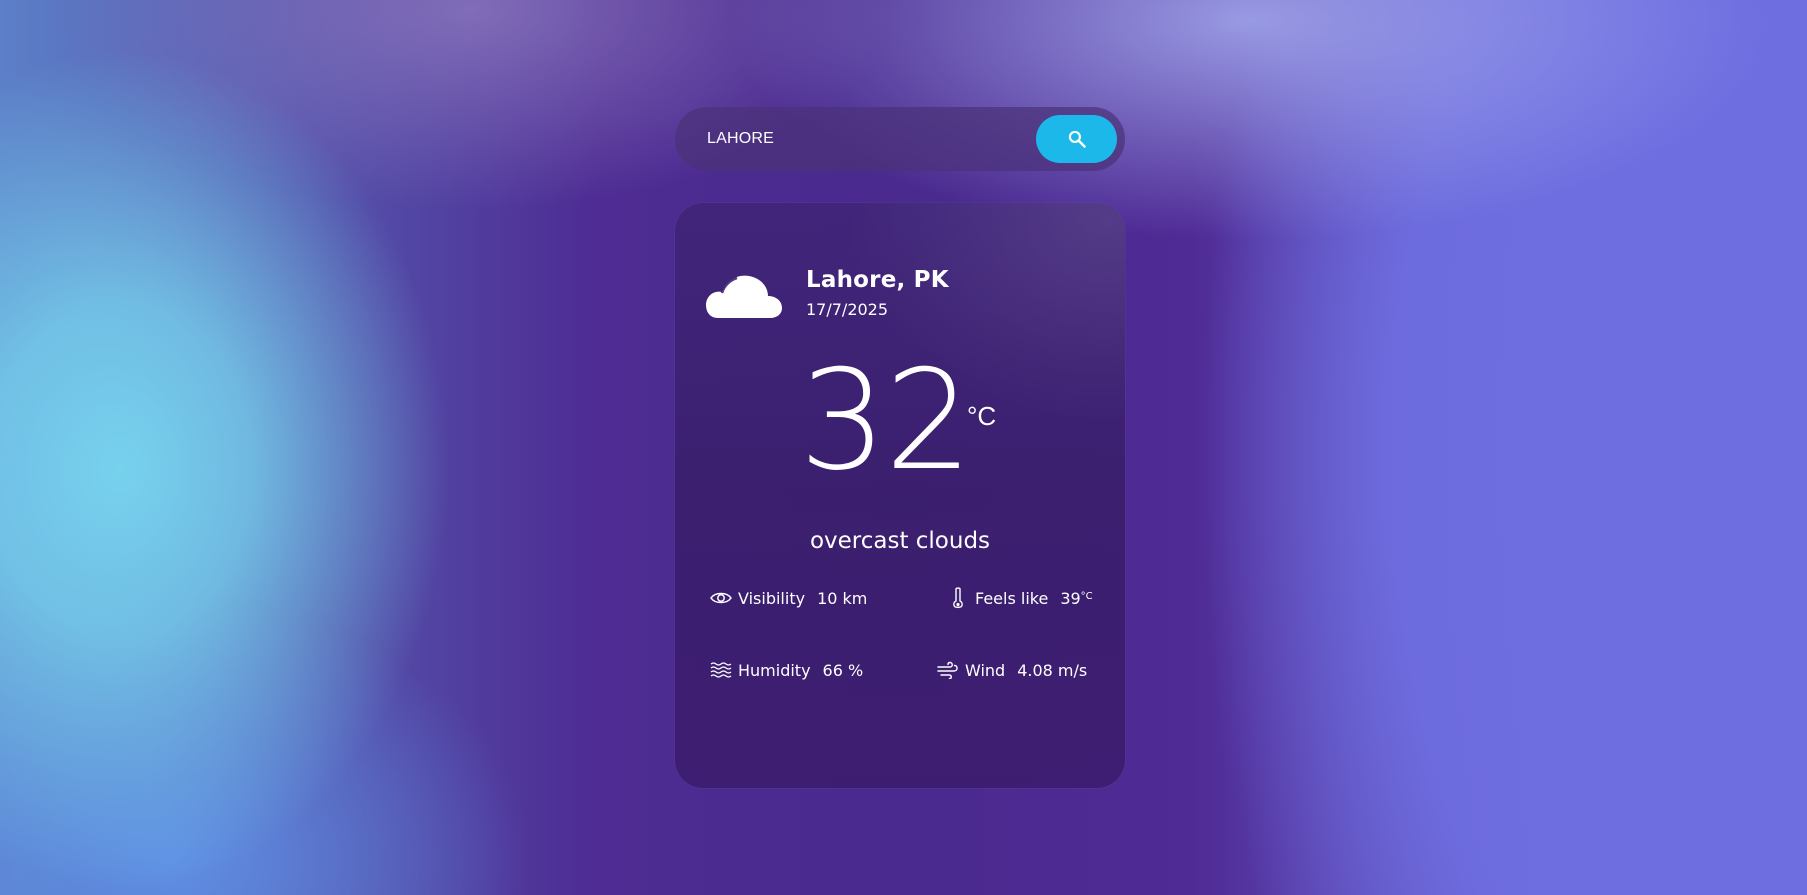 The image size is (1807, 895). I want to click on feels-like-value: 39, so click(1070, 598).